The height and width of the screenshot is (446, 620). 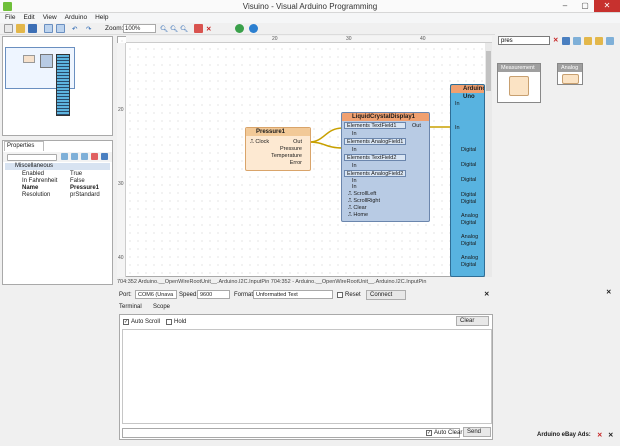 What do you see at coordinates (386, 295) in the screenshot?
I see `connect-button: Connect` at bounding box center [386, 295].